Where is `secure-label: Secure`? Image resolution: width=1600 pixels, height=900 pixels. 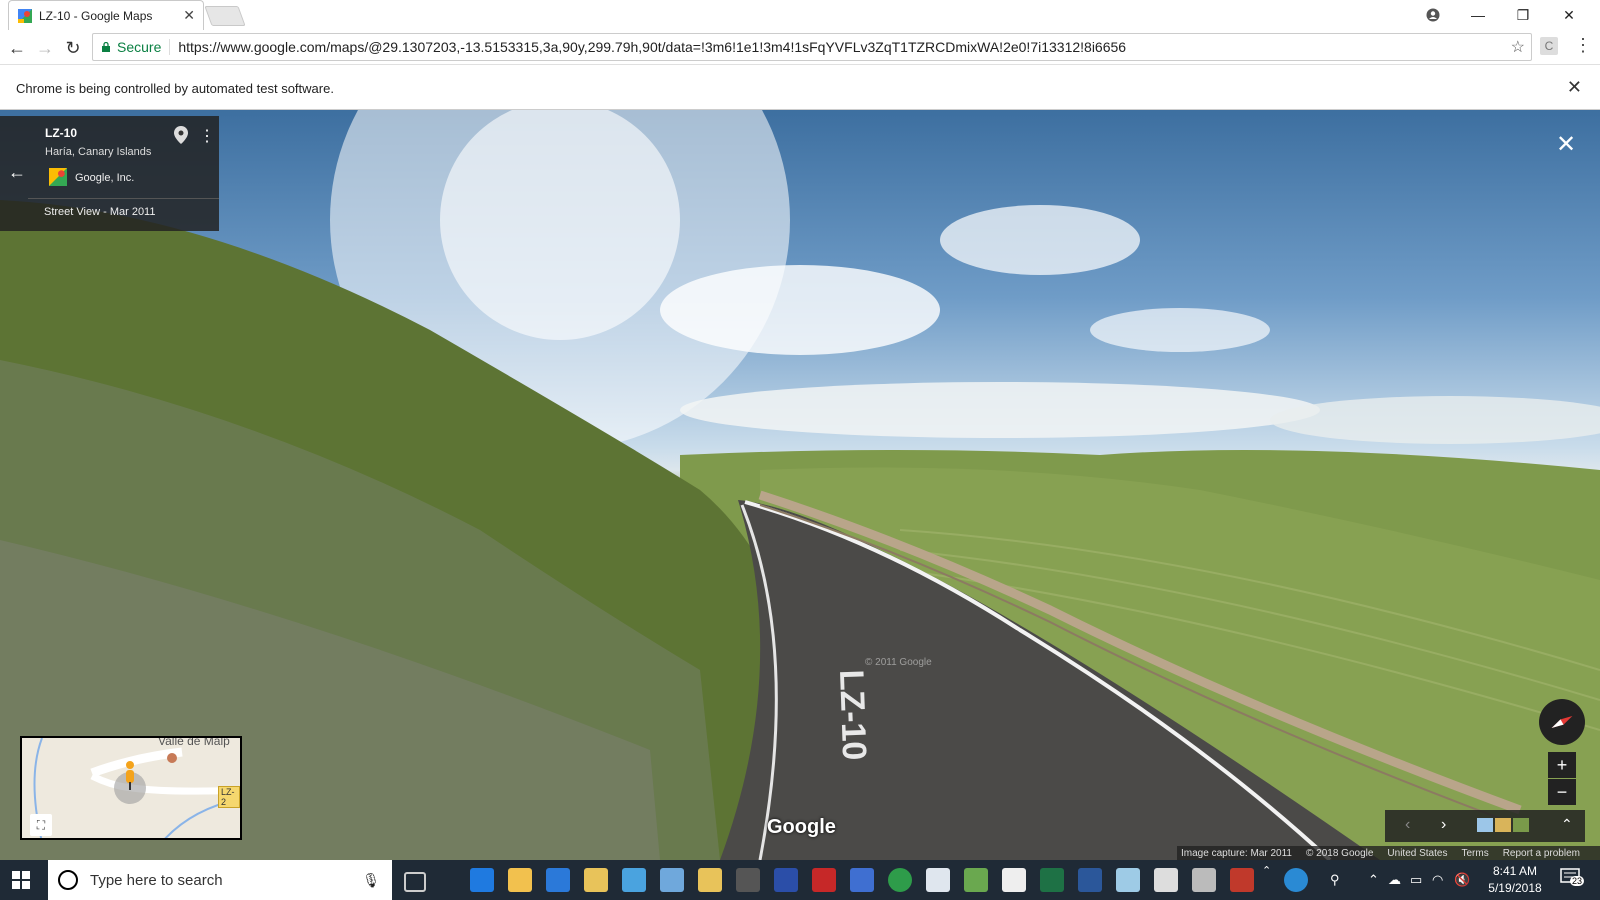 secure-label: Secure is located at coordinates (144, 47).